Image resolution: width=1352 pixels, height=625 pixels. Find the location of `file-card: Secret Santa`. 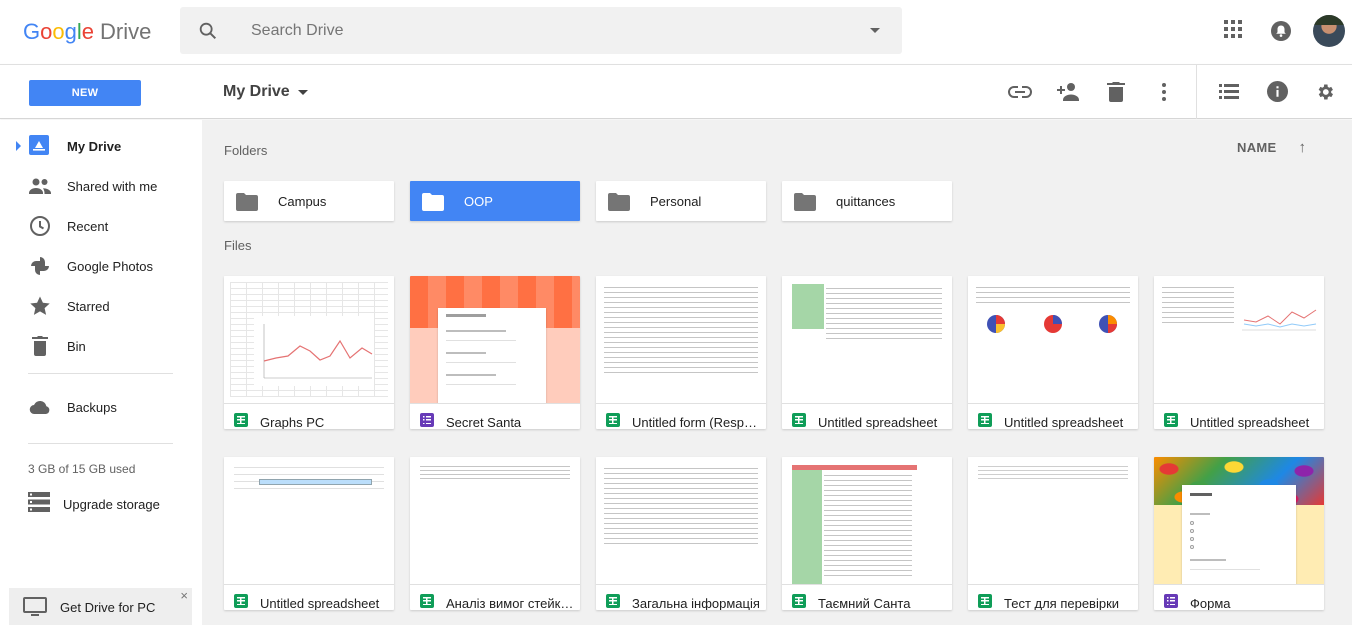

file-card: Secret Santa is located at coordinates (495, 352).